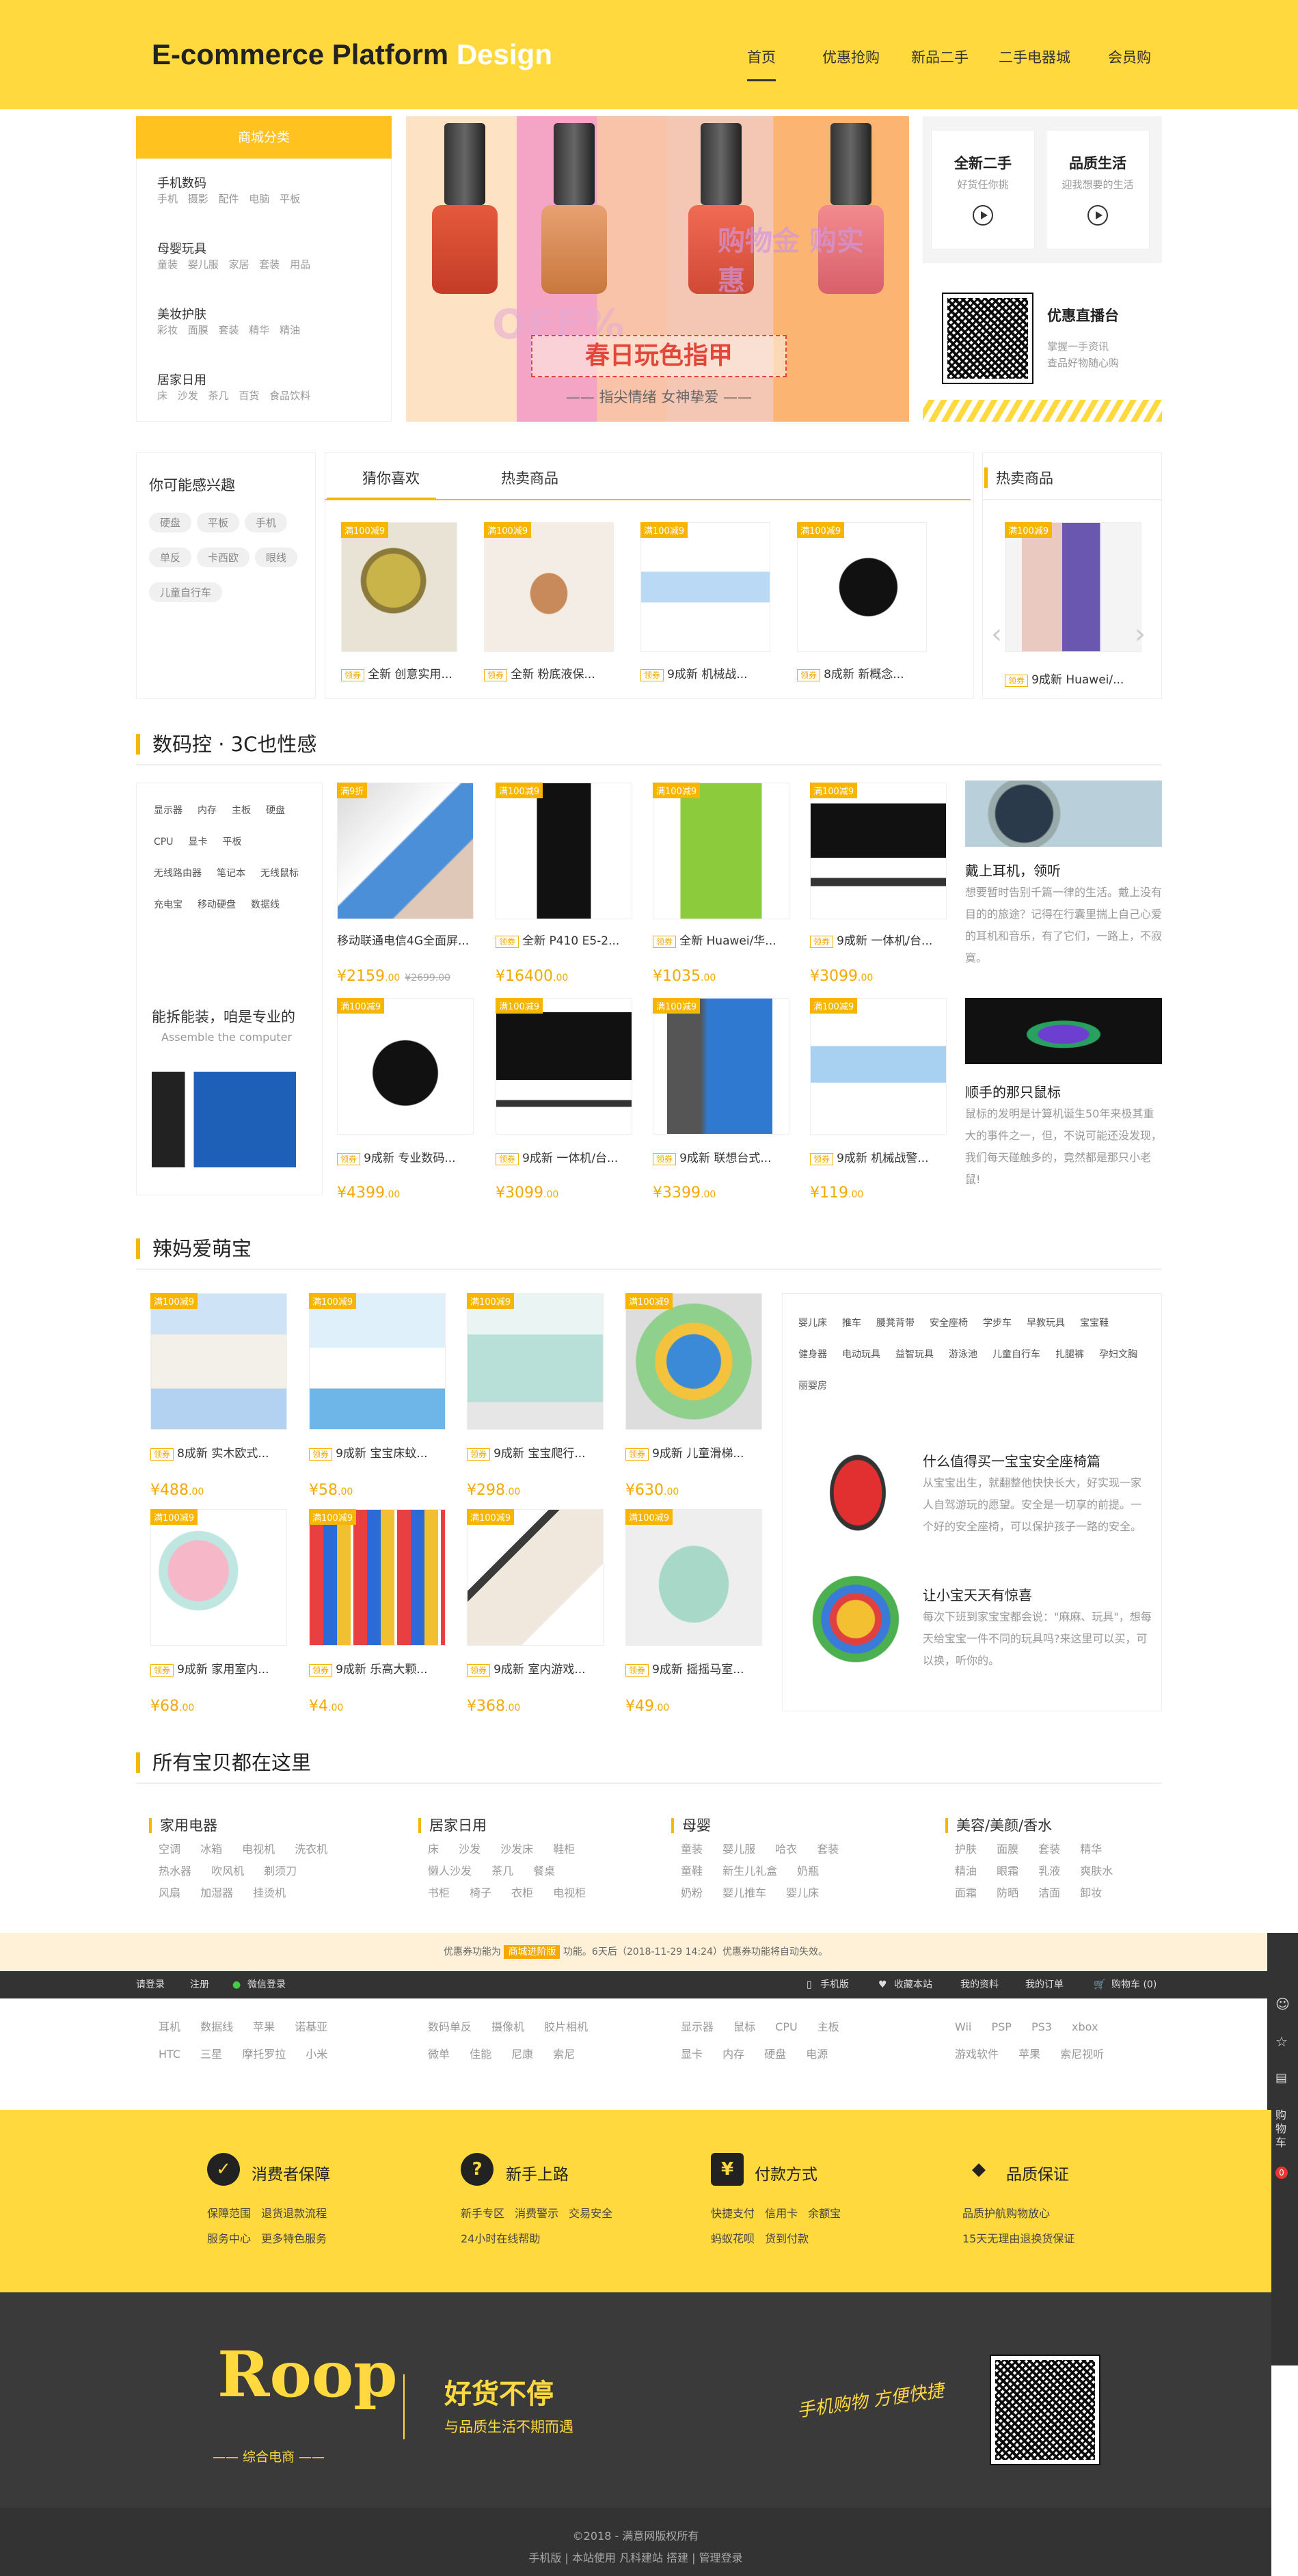 The height and width of the screenshot is (2576, 1298). I want to click on interest-tag: 眼线, so click(276, 557).